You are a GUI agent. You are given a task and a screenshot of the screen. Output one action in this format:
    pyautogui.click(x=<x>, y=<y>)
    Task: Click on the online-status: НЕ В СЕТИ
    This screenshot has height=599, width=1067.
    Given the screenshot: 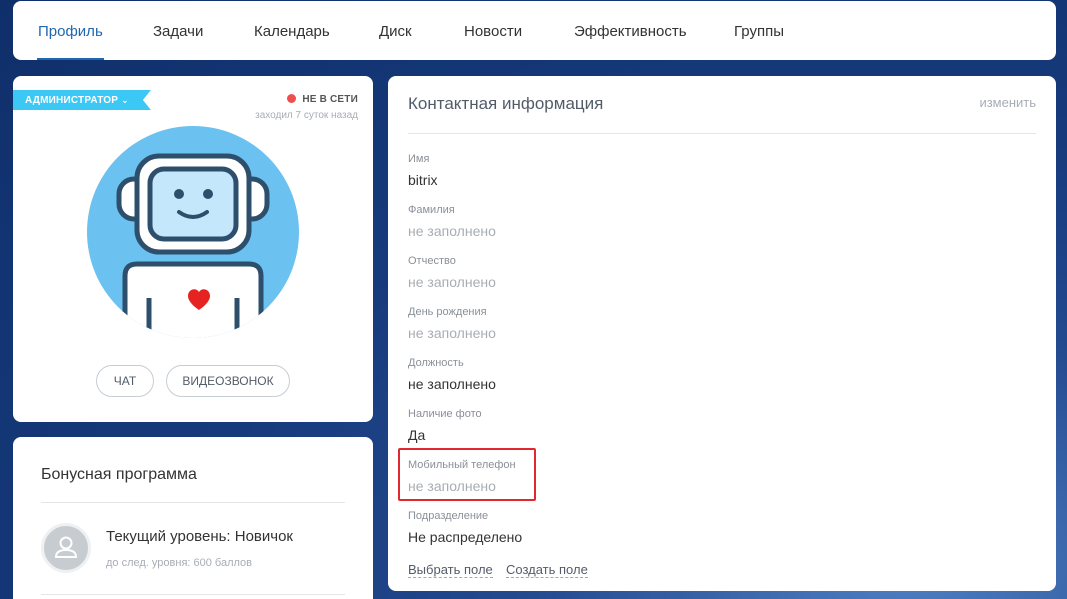 What is the action you would take?
    pyautogui.click(x=322, y=99)
    